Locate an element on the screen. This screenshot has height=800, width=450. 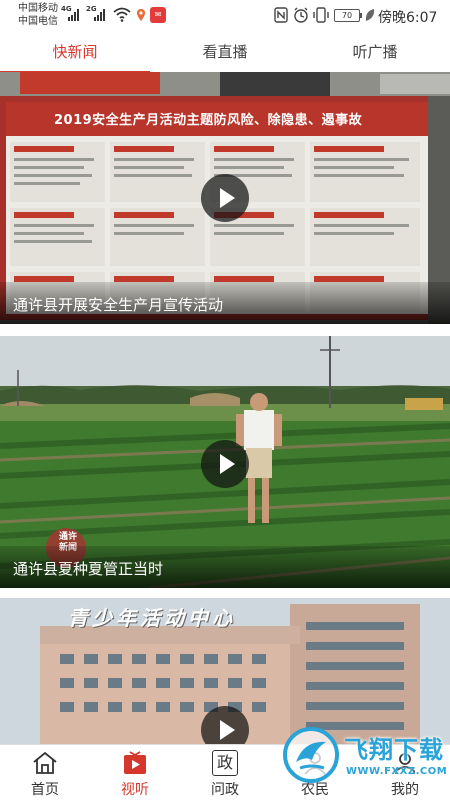
nav-label: 视听 is located at coordinates (135, 790).